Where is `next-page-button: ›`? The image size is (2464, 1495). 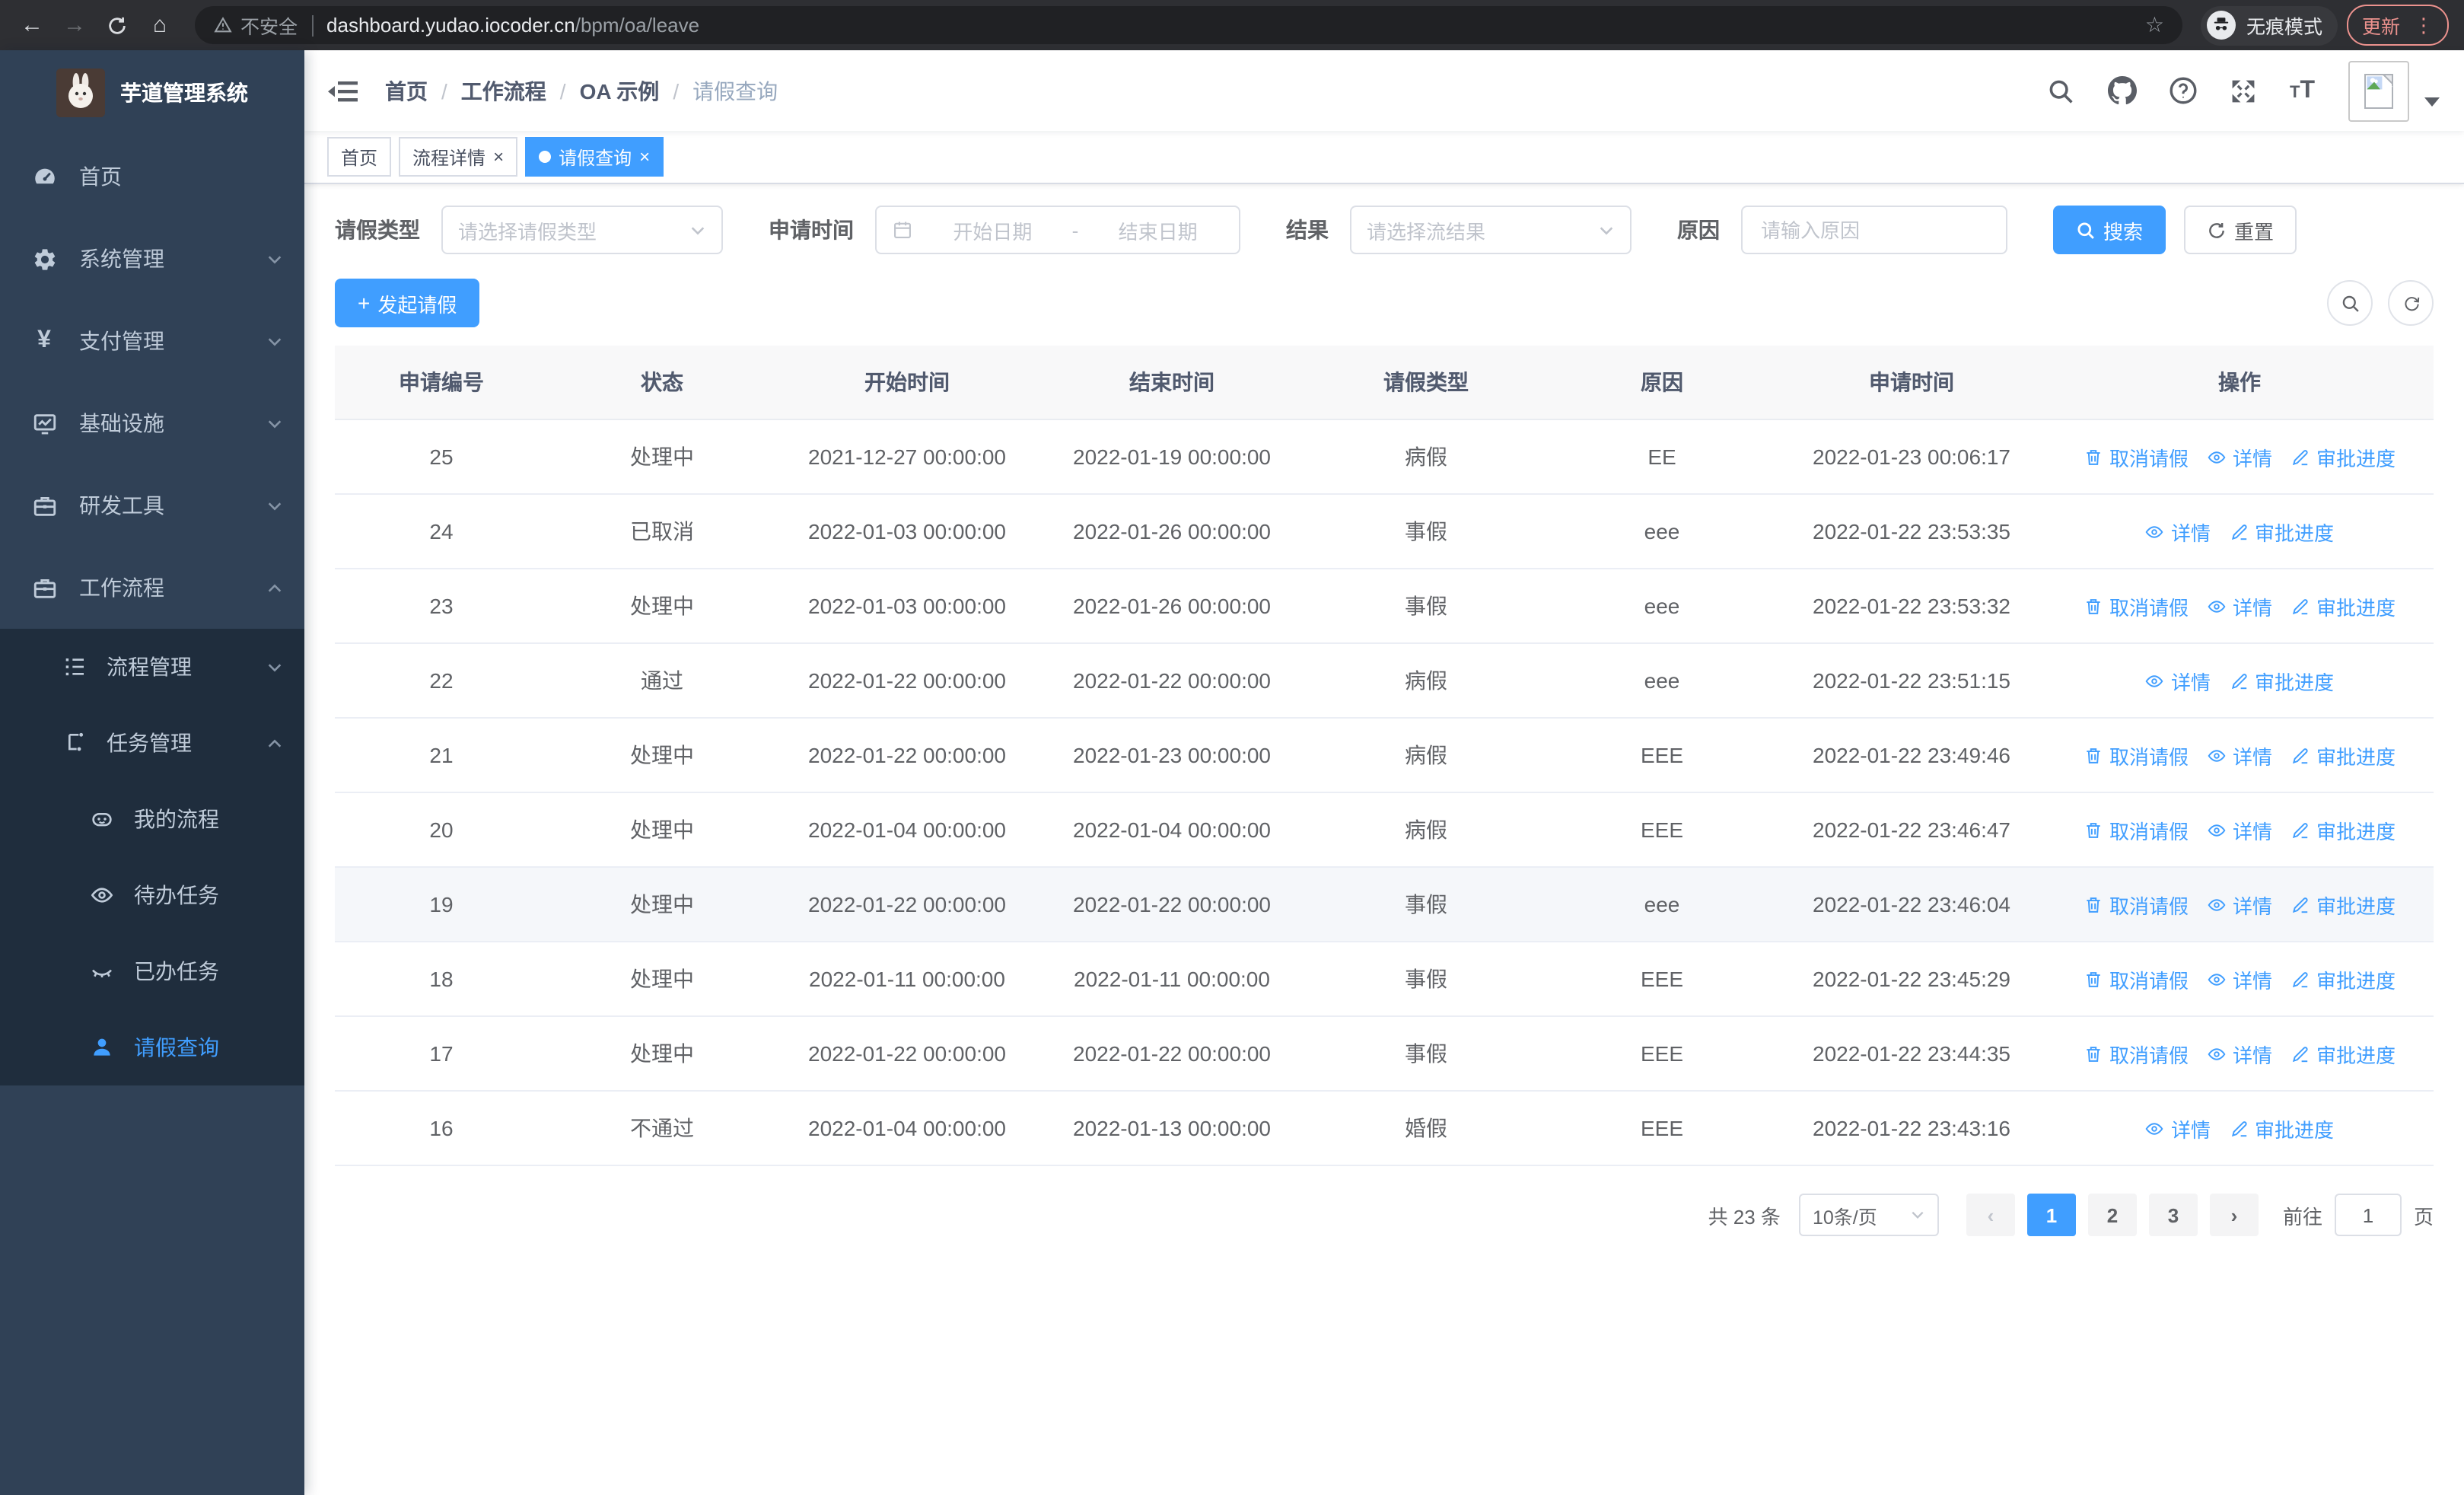 next-page-button: › is located at coordinates (2234, 1215).